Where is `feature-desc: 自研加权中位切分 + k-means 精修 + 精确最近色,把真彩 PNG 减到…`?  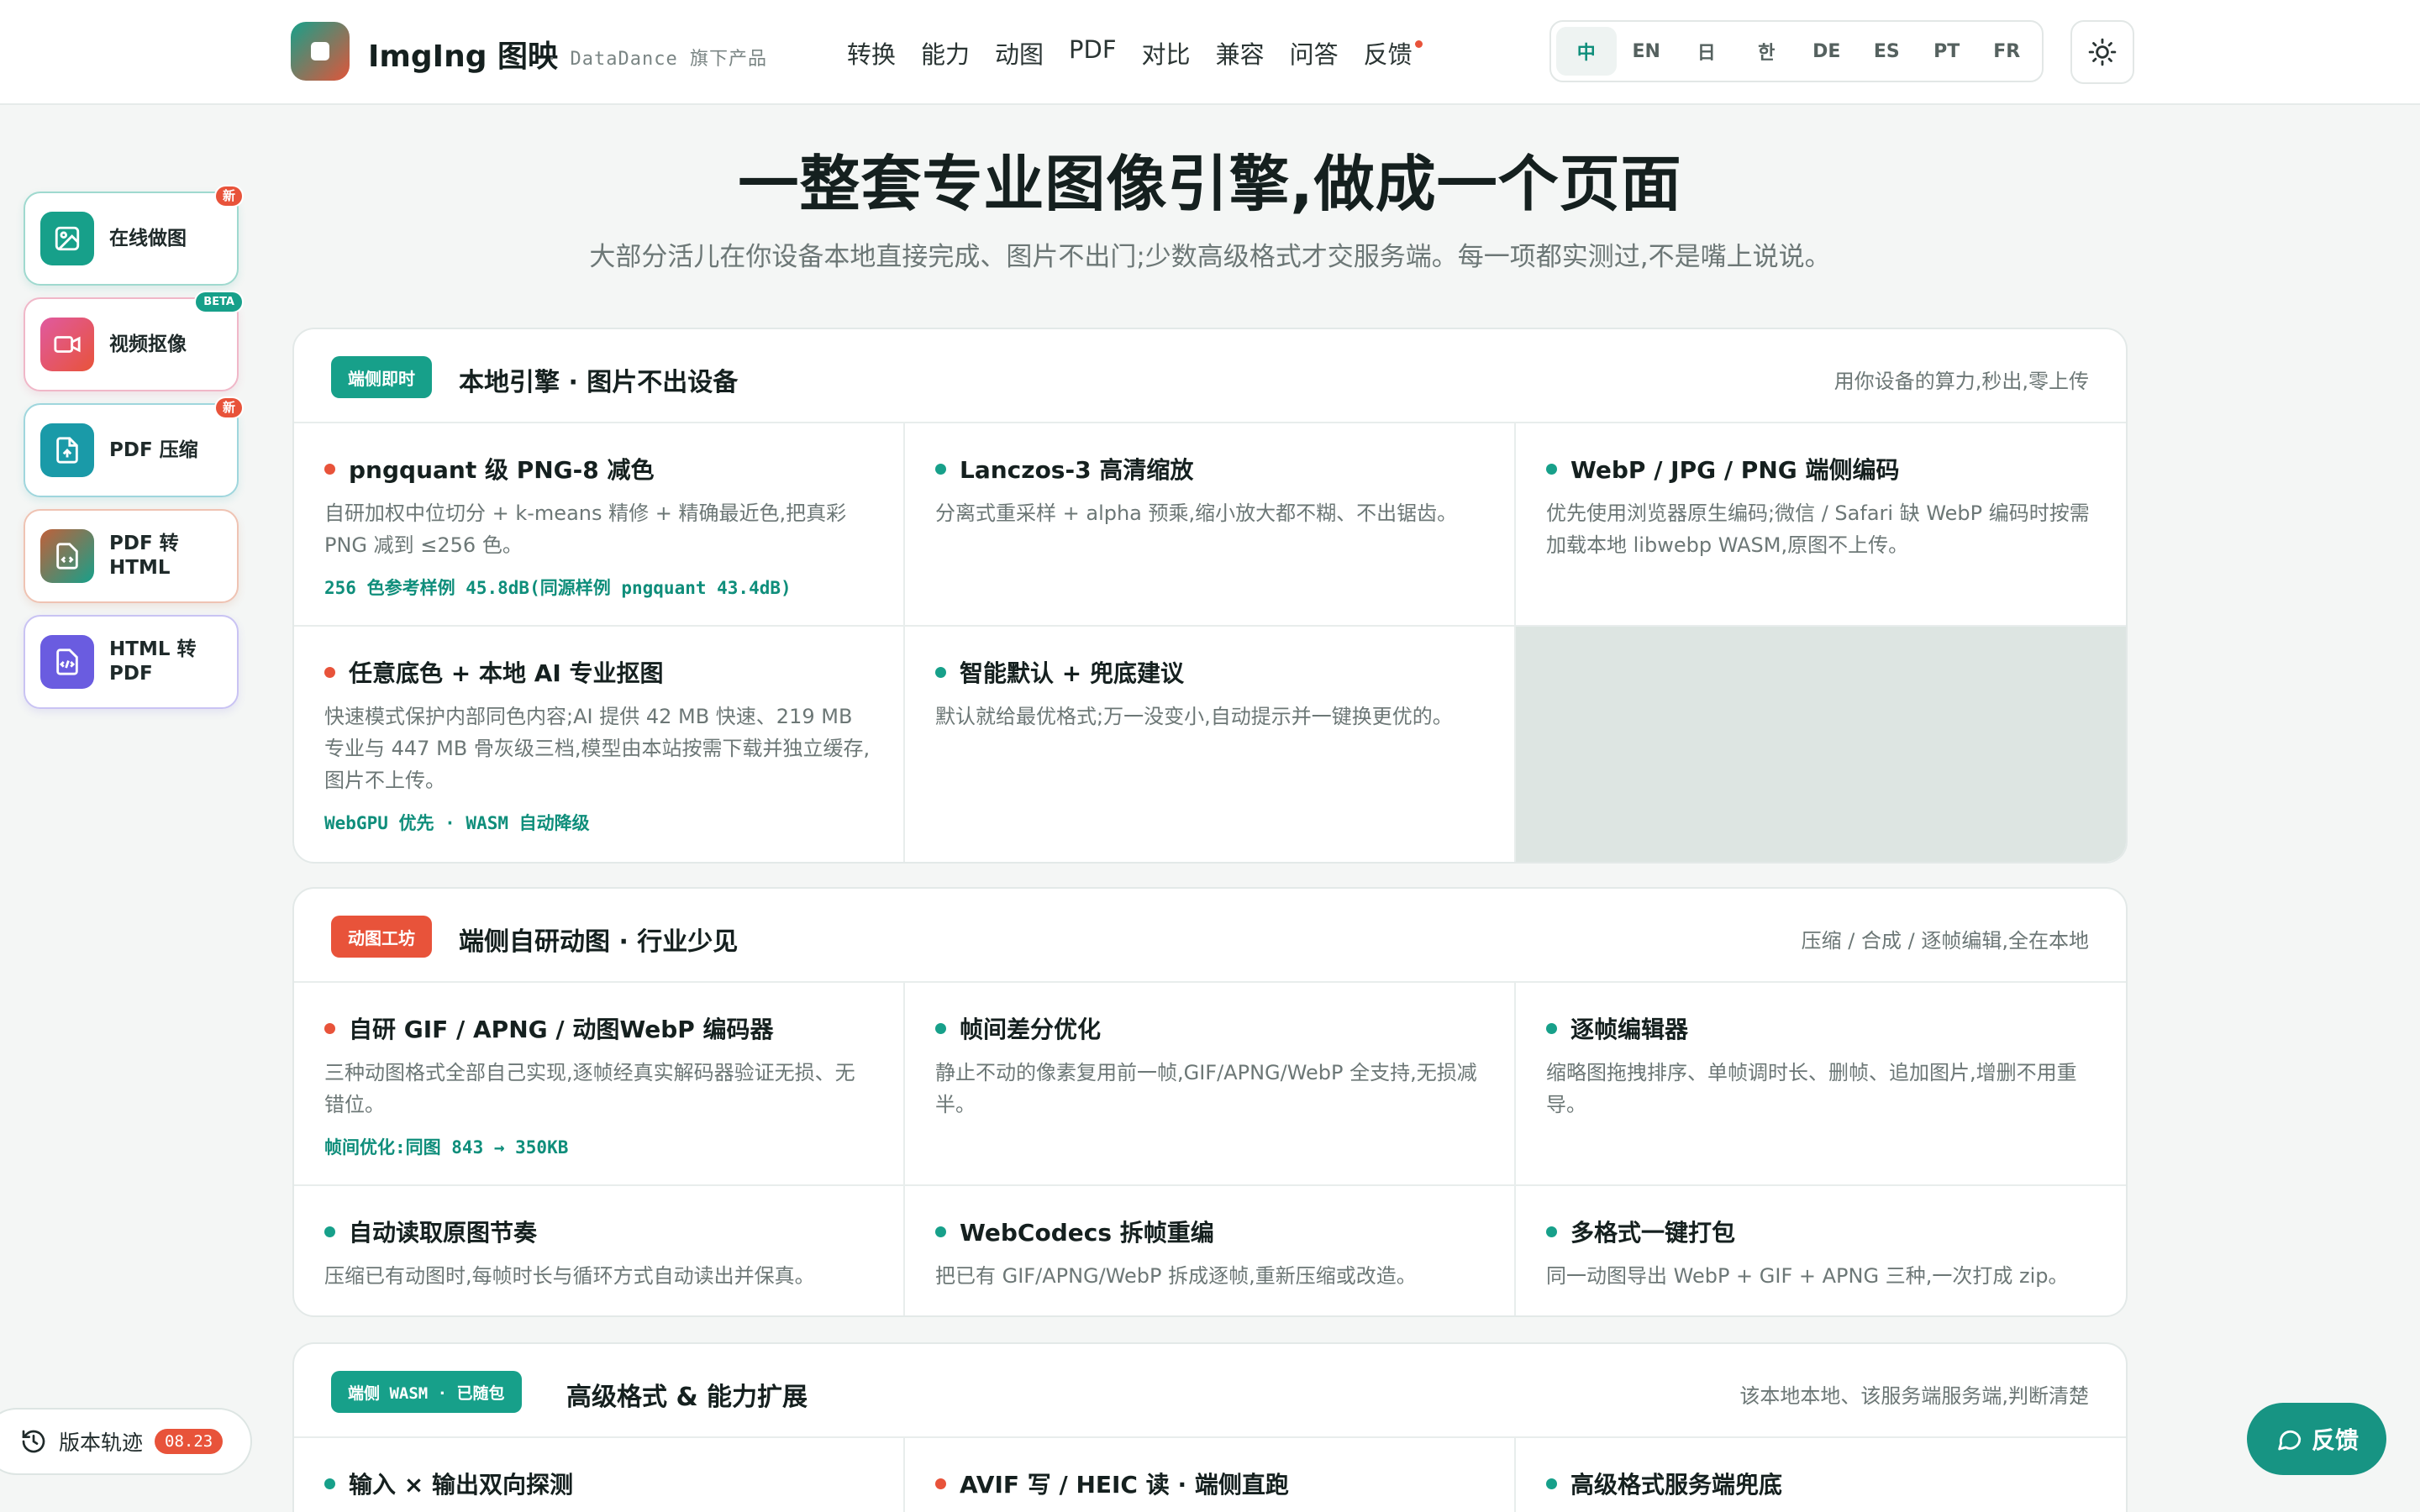
feature-desc: 自研加权中位切分 + k-means 精修 + 精确最近色,把真彩 PNG 减到… is located at coordinates (585, 529).